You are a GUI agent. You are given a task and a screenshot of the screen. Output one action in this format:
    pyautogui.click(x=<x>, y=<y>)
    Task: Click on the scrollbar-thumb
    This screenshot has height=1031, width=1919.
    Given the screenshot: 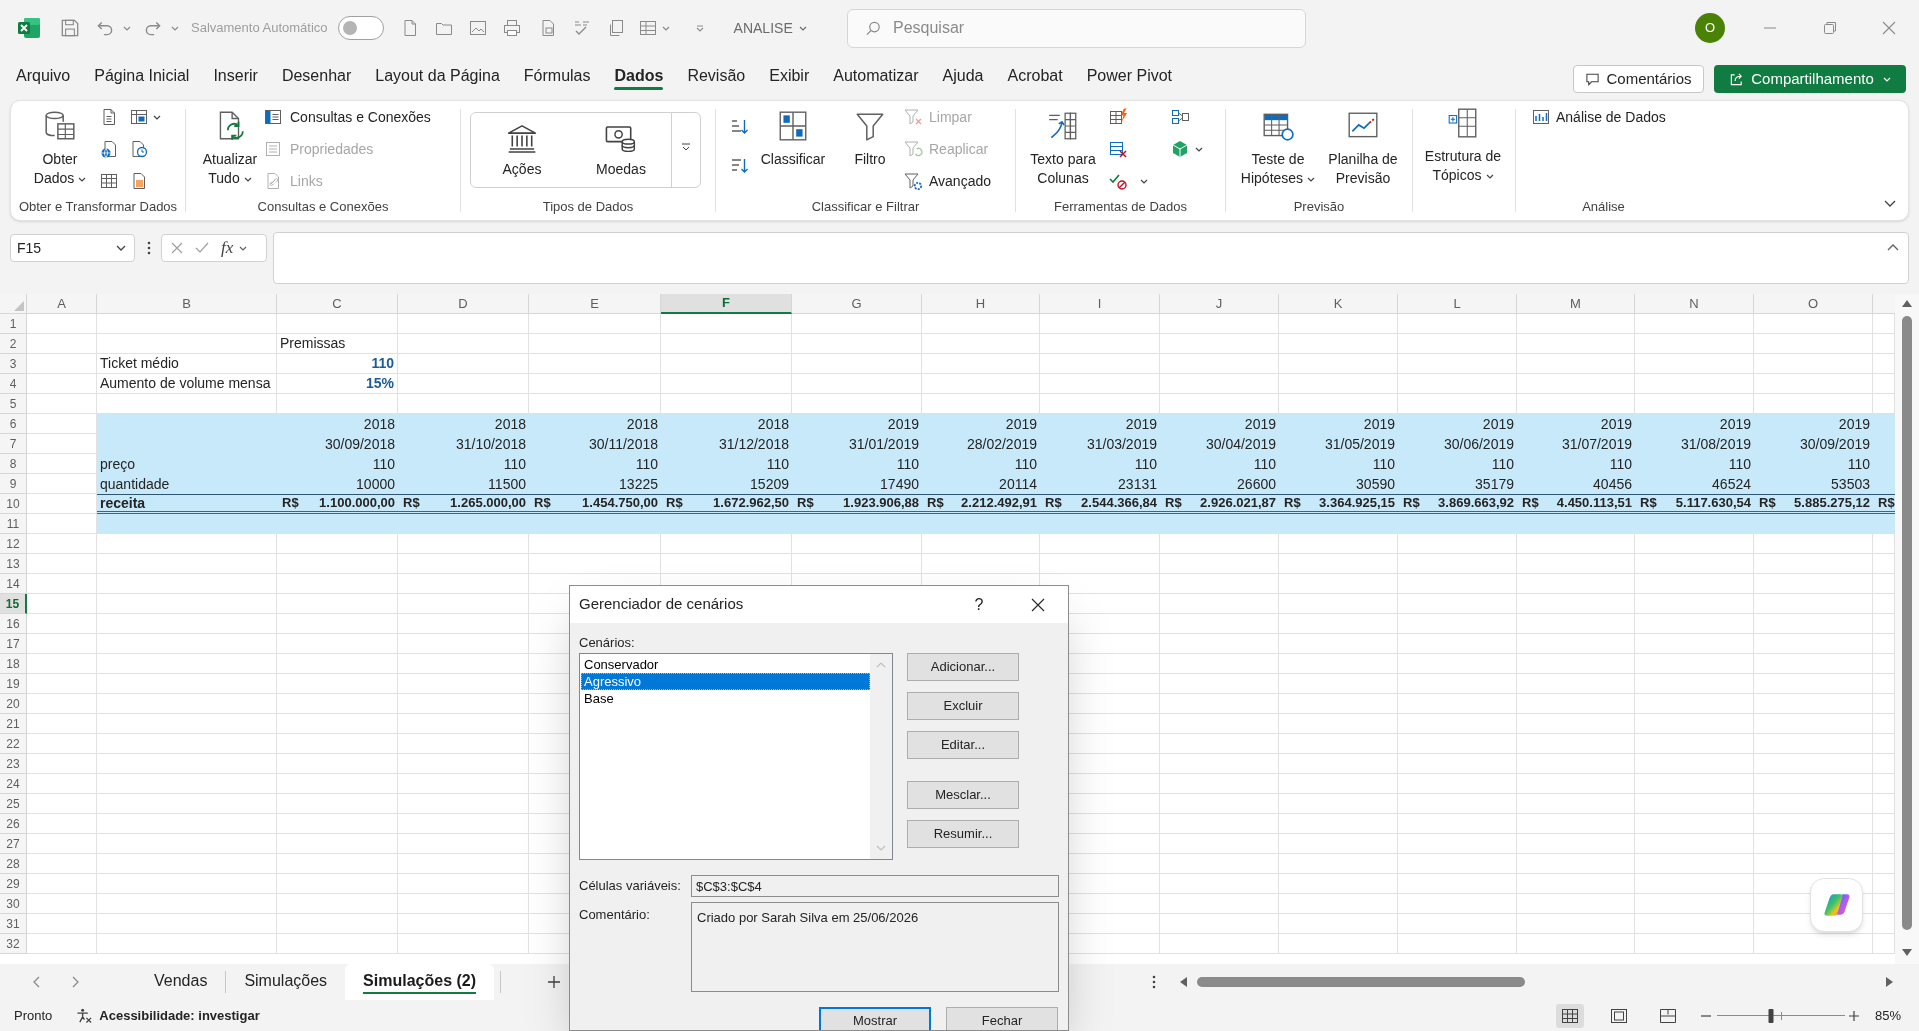 What is the action you would take?
    pyautogui.click(x=1361, y=982)
    